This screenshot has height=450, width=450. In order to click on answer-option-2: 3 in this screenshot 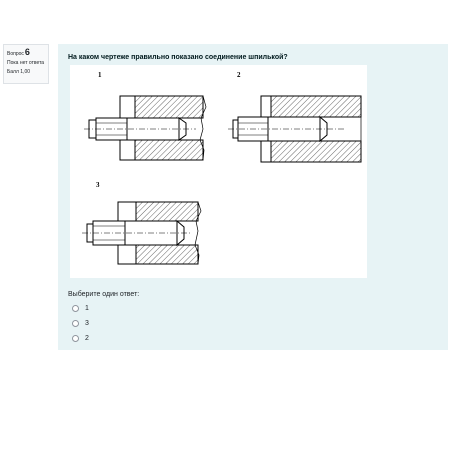, I will do `click(80, 323)`.